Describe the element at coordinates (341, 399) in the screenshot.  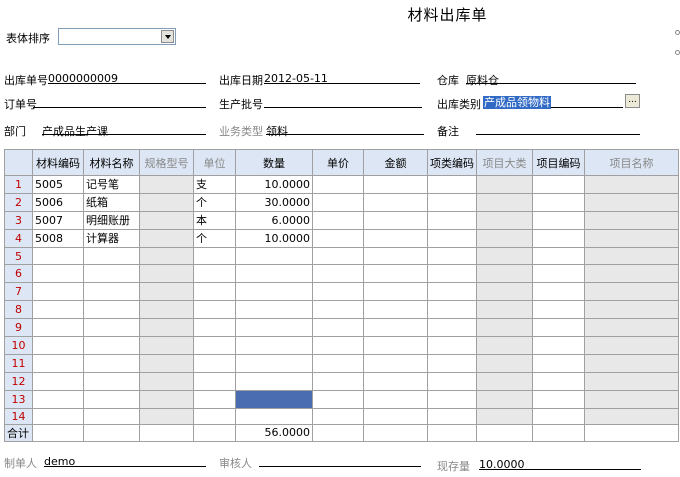
I see `table-row: 13` at that location.